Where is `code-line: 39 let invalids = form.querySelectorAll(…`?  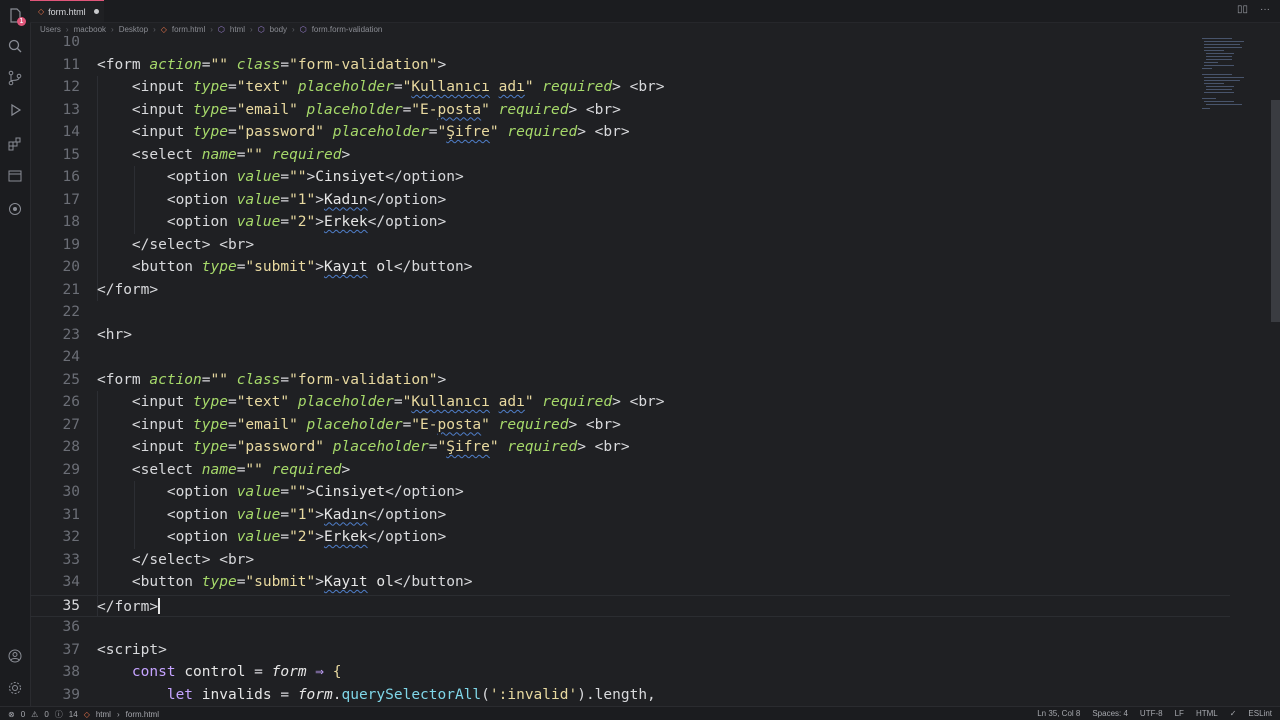
code-line: 39 let invalids = form.querySelectorAll(… is located at coordinates (630, 696).